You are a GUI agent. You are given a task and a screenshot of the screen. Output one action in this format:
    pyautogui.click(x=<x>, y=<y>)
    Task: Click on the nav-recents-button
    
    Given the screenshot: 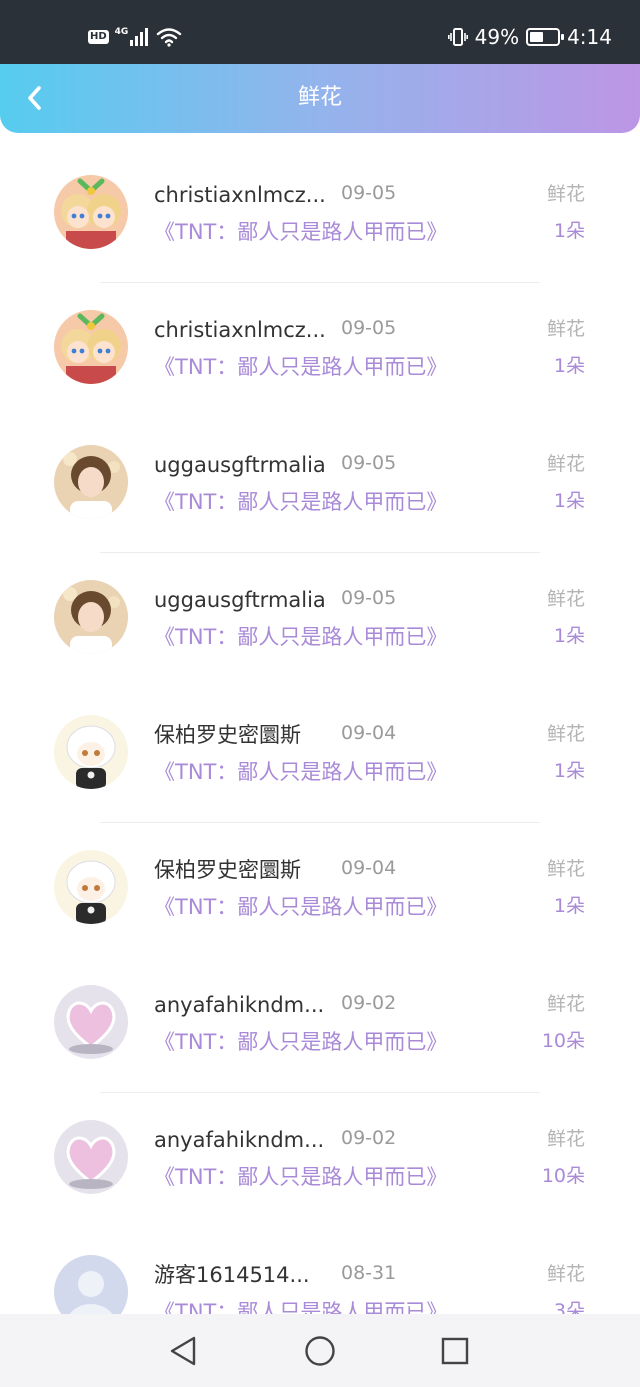 What is the action you would take?
    pyautogui.click(x=455, y=1351)
    